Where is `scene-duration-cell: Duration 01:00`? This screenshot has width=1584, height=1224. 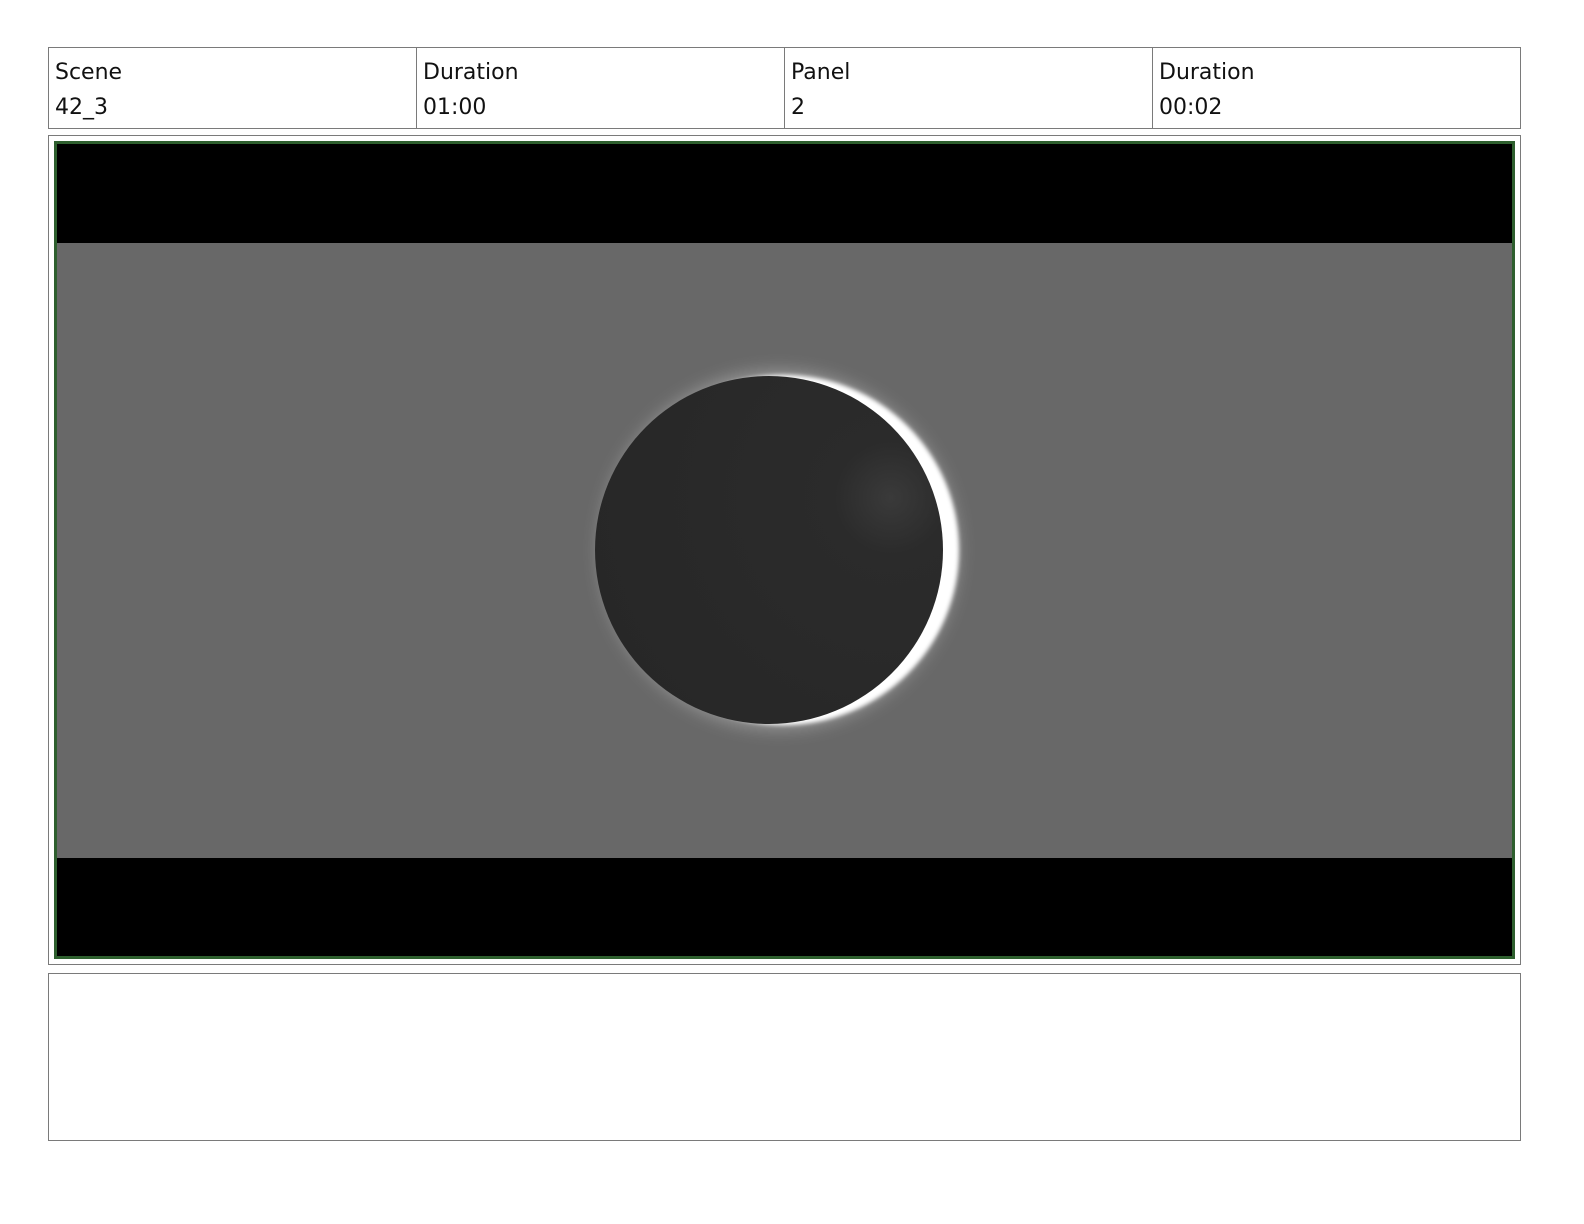
scene-duration-cell: Duration 01:00 is located at coordinates (601, 88).